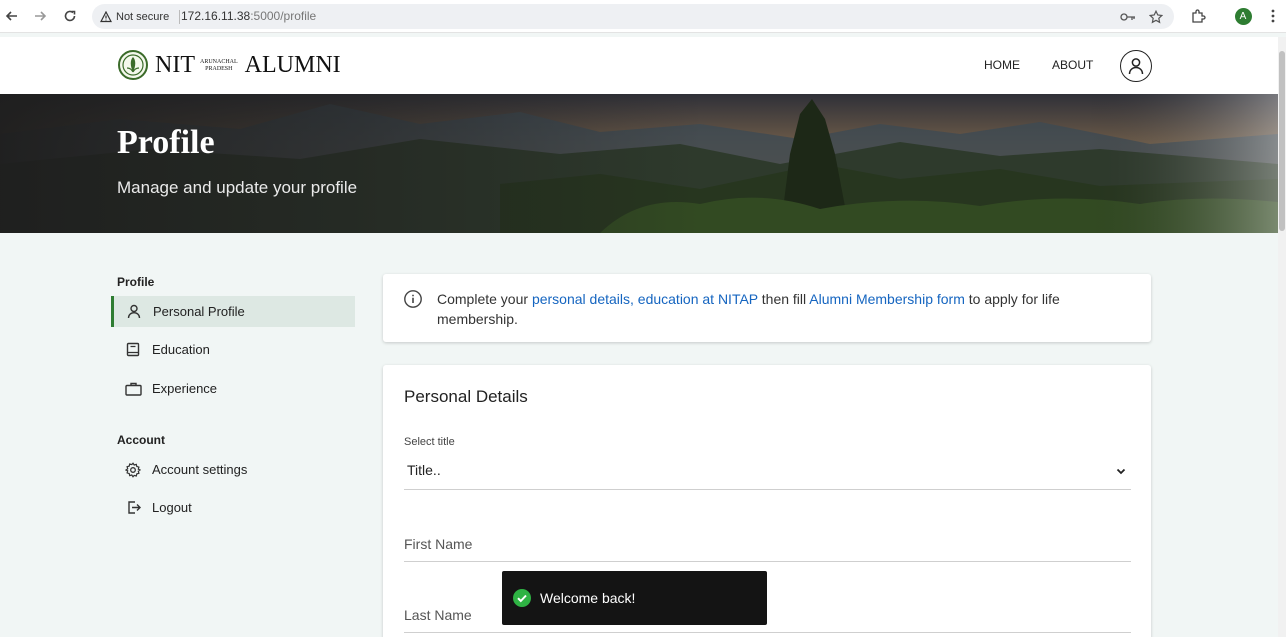  Describe the element at coordinates (1282, 337) in the screenshot. I see `page-scrollbar` at that location.